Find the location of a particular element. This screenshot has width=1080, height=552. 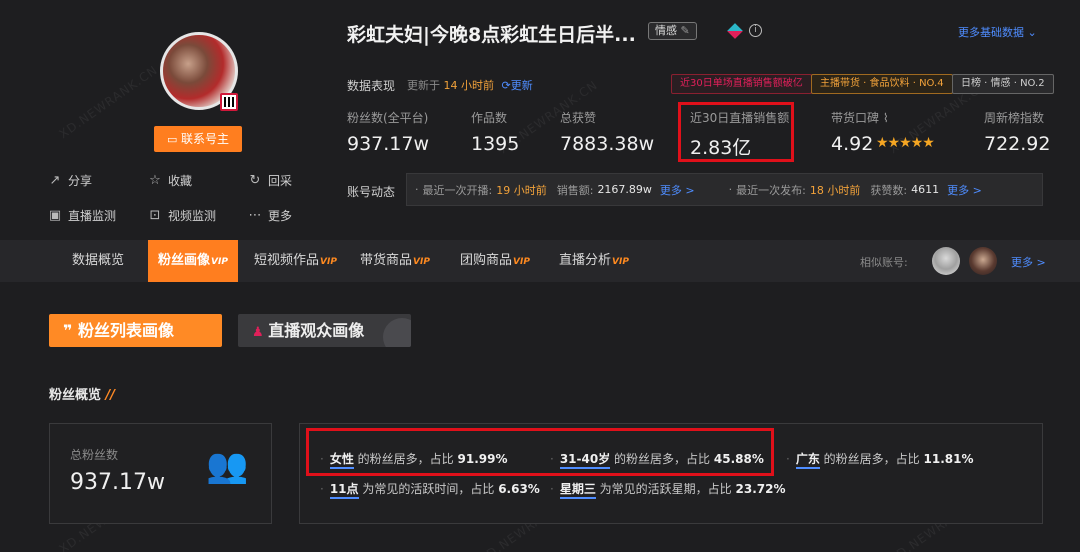

tab-fan-portrait: 粉丝画像VIP is located at coordinates (193, 261).